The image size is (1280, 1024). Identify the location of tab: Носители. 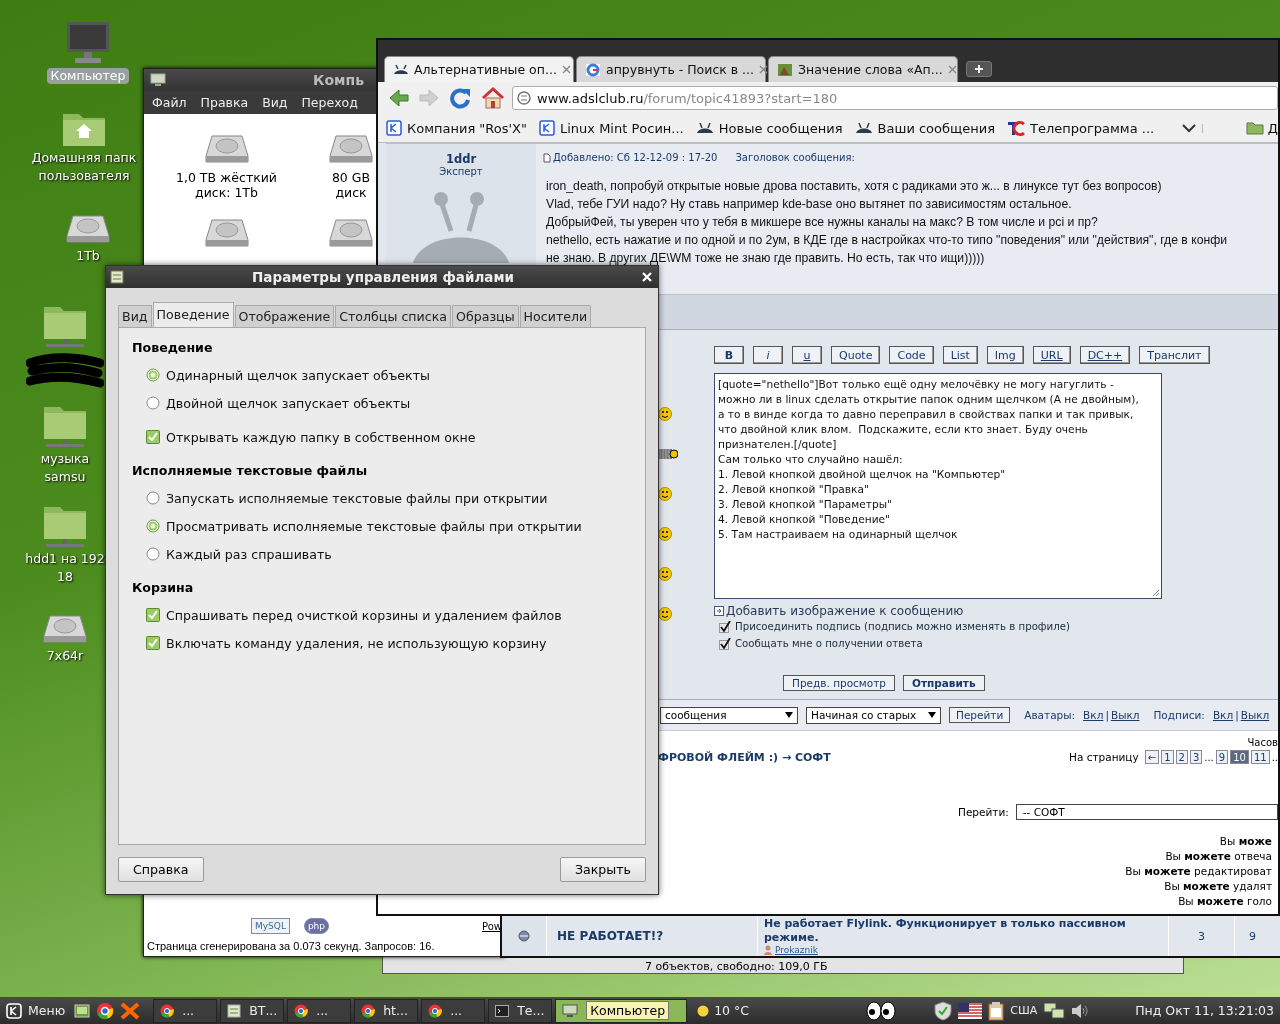
(555, 316).